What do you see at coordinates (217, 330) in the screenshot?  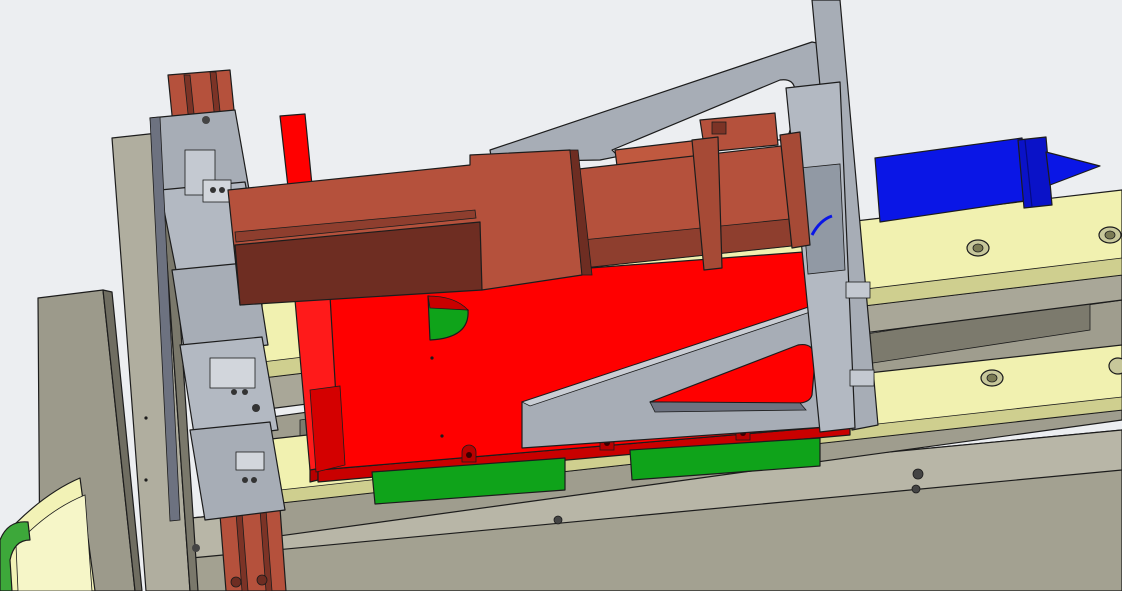 I see `guide-bracket-column` at bounding box center [217, 330].